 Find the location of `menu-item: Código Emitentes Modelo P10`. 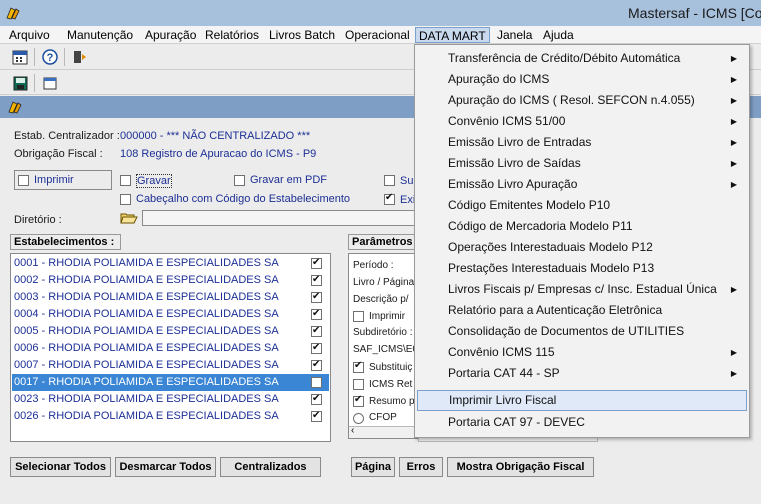

menu-item: Código Emitentes Modelo P10 is located at coordinates (582, 205).